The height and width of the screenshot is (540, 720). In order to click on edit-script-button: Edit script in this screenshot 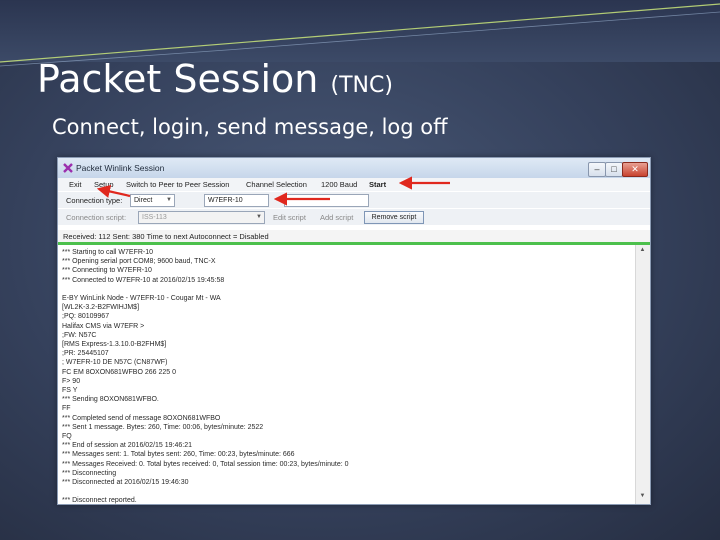, I will do `click(289, 217)`.